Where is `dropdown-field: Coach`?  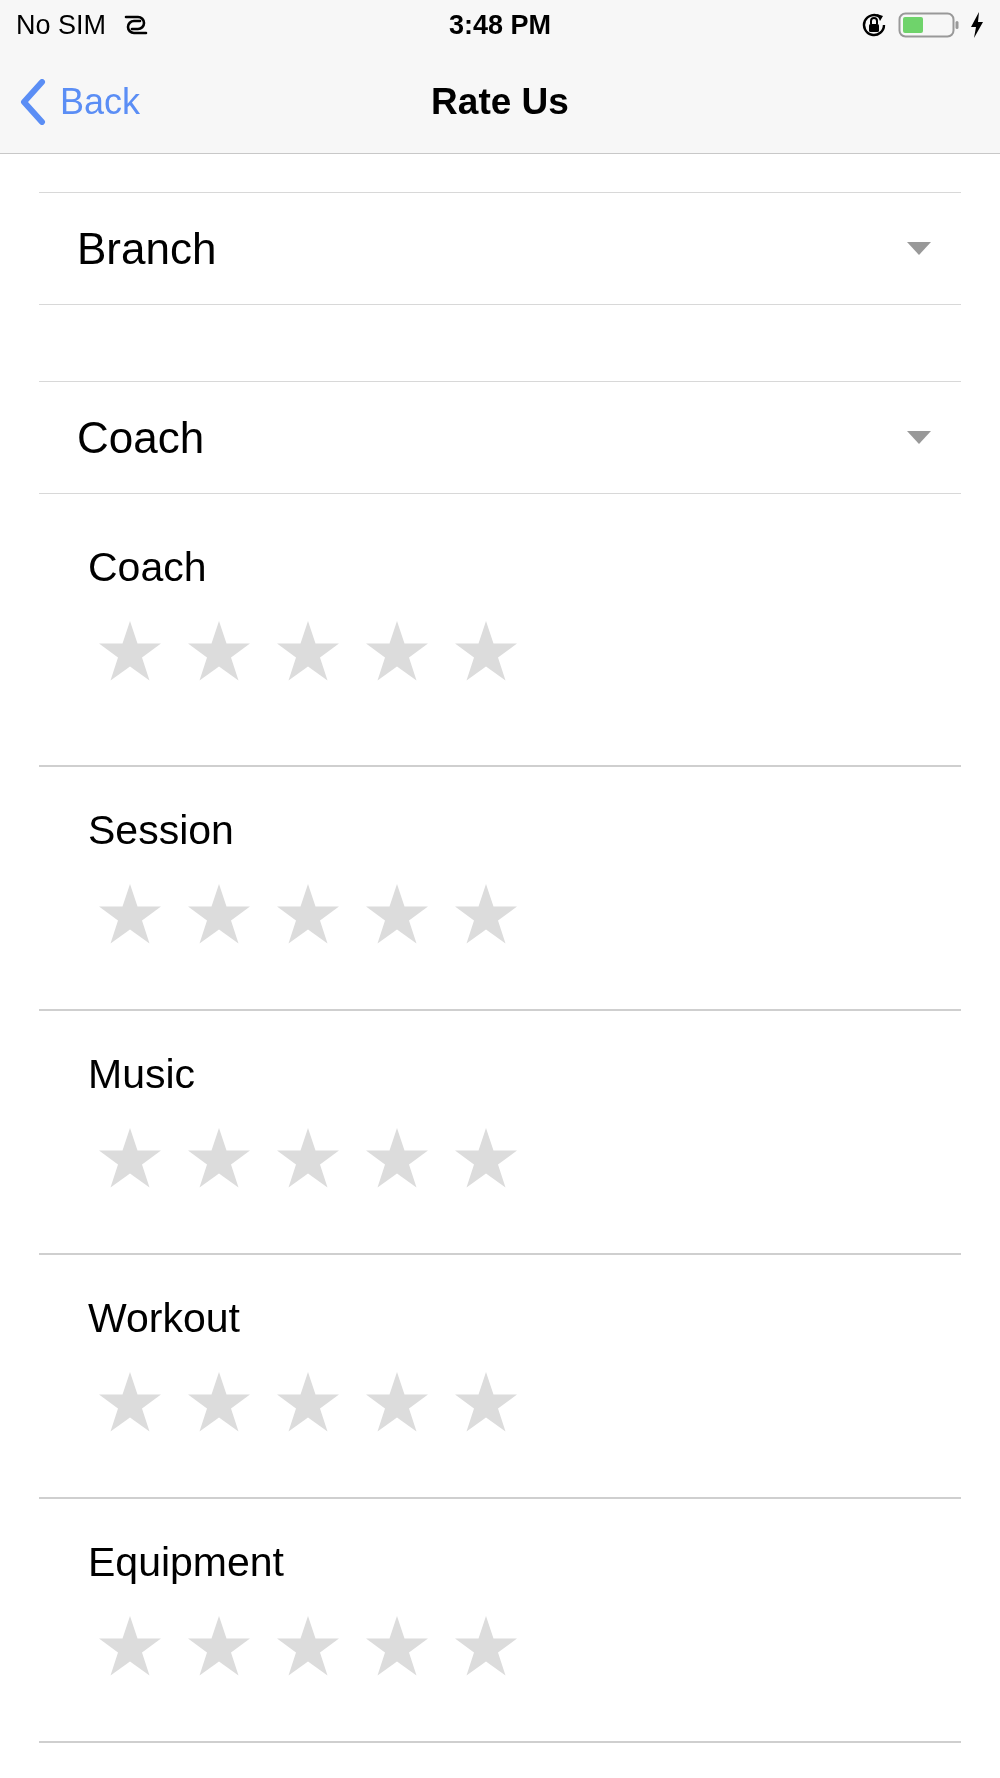 dropdown-field: Coach is located at coordinates (500, 437).